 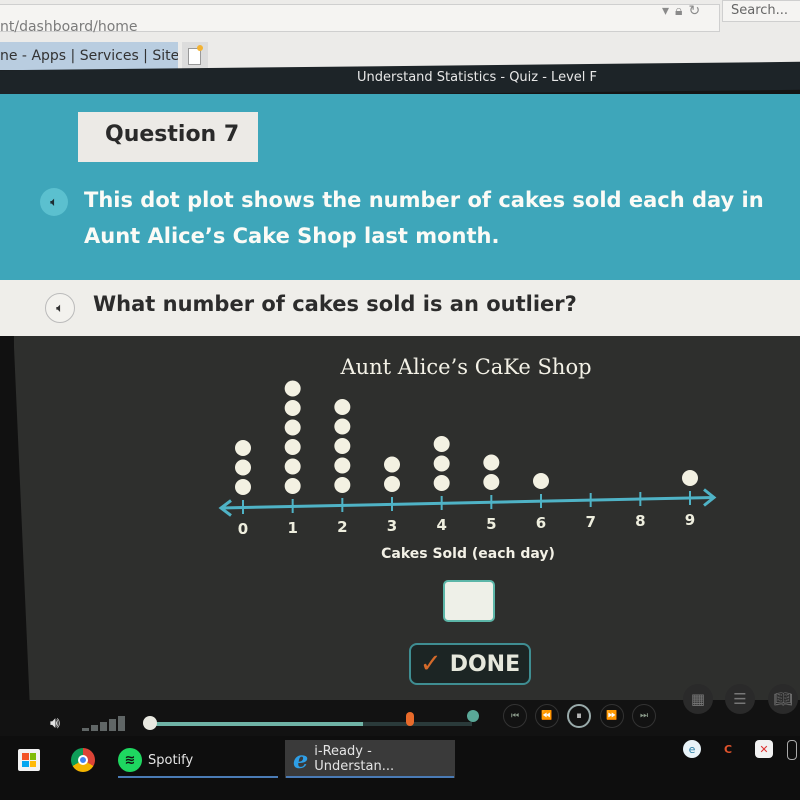 I want to click on tick-label: 1, so click(x=292, y=528).